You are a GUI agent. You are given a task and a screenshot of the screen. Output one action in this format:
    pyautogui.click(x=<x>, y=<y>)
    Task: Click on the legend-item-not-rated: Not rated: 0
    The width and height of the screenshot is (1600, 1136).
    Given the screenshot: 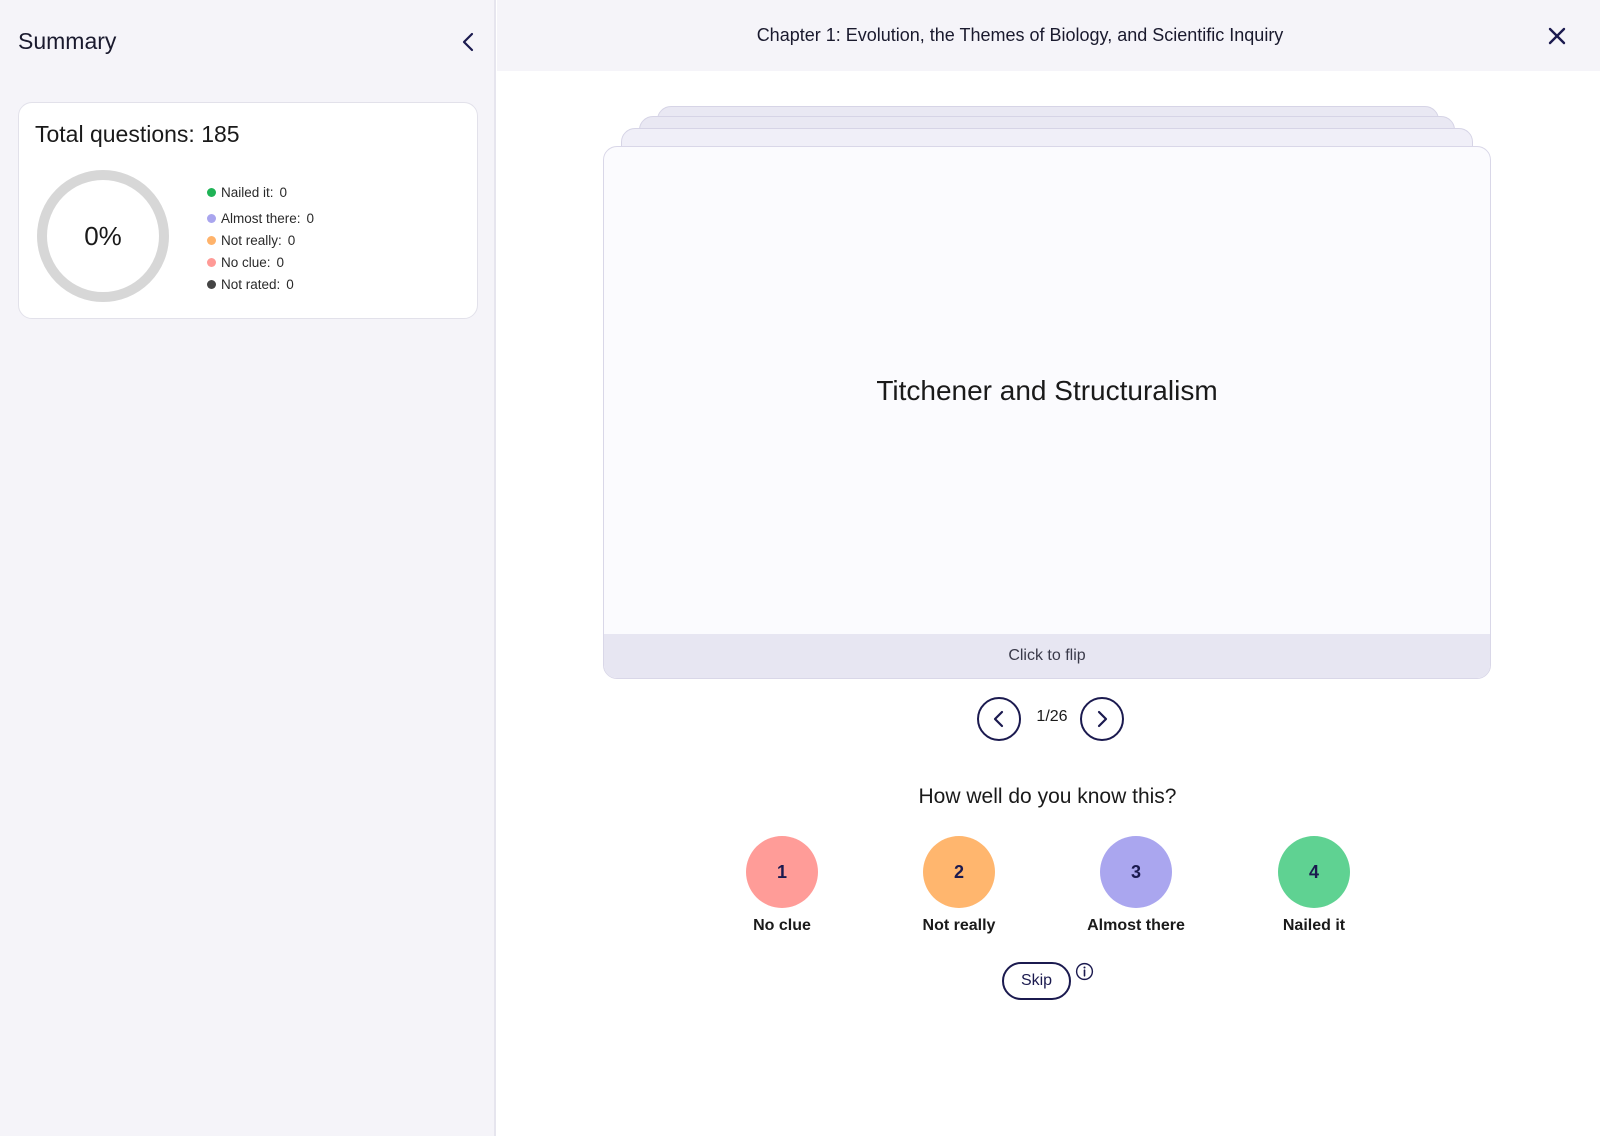 What is the action you would take?
    pyautogui.click(x=260, y=284)
    